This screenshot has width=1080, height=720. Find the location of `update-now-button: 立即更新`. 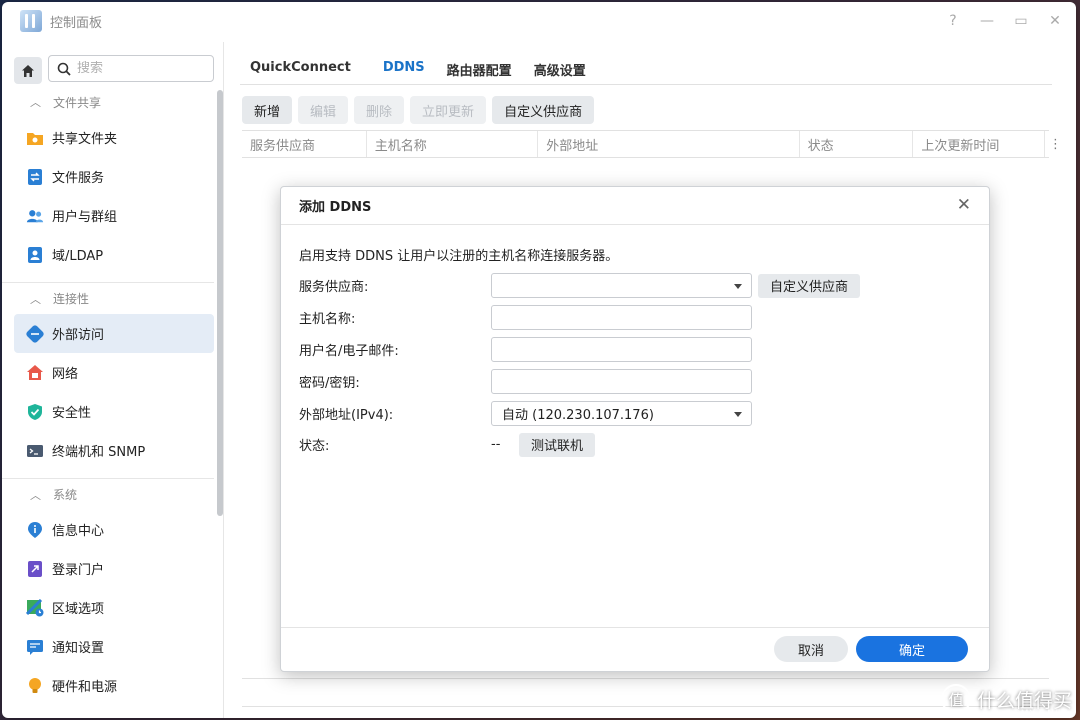

update-now-button: 立即更新 is located at coordinates (448, 110).